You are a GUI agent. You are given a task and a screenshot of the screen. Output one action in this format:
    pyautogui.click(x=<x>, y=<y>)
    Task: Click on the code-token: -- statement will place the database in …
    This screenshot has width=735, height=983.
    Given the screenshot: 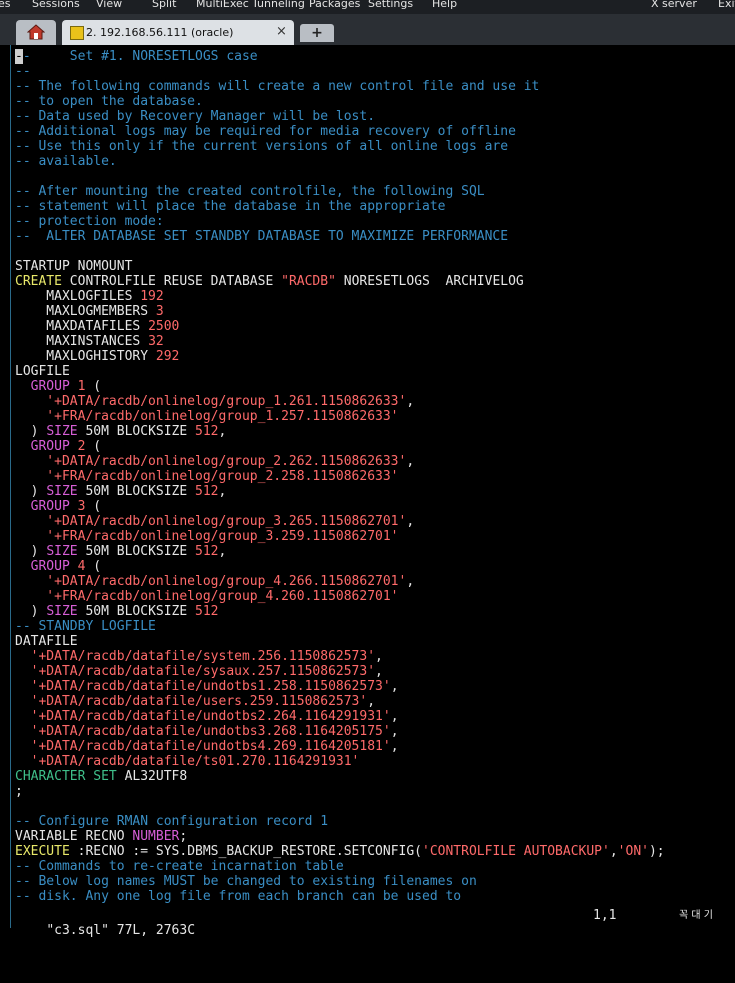 What is the action you would take?
    pyautogui.click(x=230, y=206)
    